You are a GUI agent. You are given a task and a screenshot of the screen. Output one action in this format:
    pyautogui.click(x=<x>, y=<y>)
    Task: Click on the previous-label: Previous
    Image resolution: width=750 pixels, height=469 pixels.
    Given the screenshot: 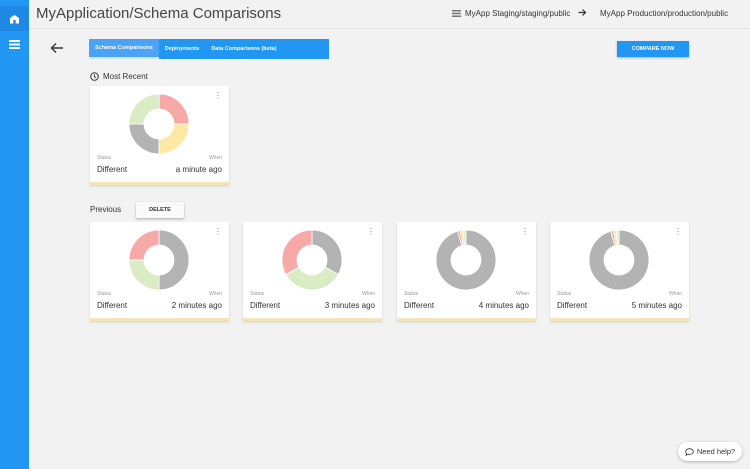 What is the action you would take?
    pyautogui.click(x=106, y=209)
    